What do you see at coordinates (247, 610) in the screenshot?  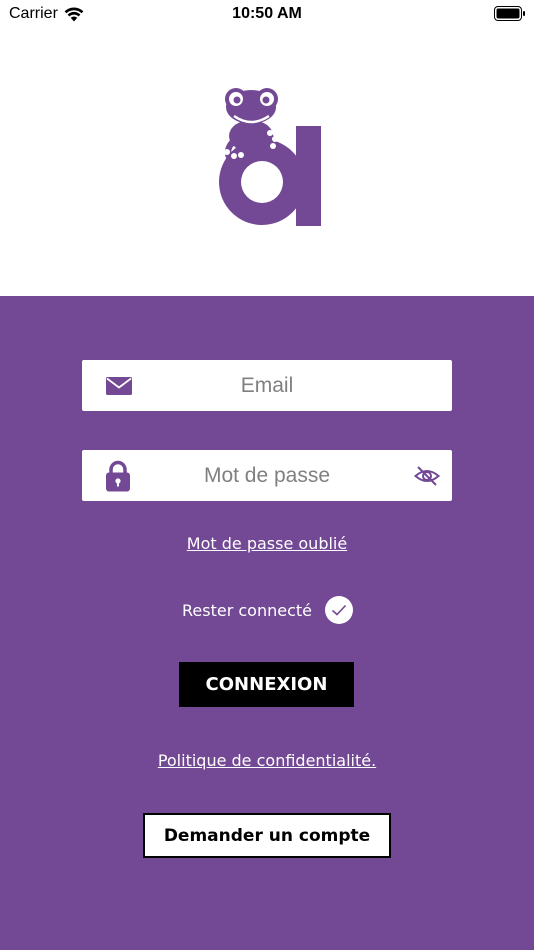 I see `remember-me-label: Rester connecté` at bounding box center [247, 610].